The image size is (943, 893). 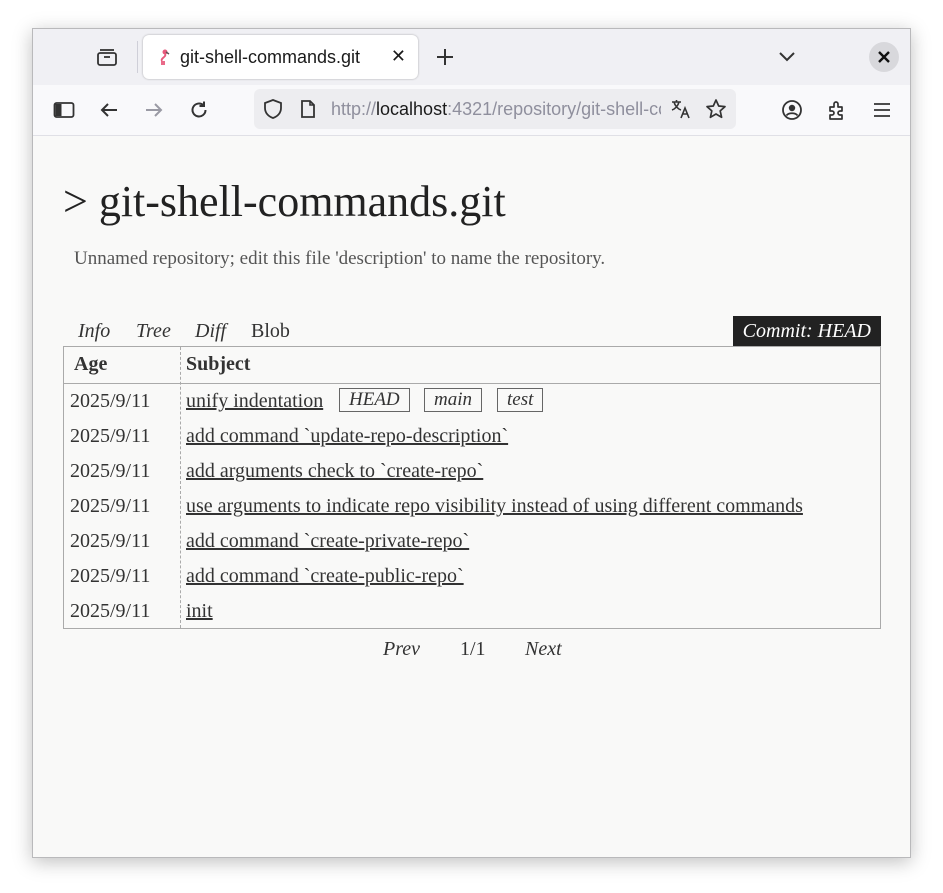 I want to click on chevron-down-icon, so click(x=787, y=57).